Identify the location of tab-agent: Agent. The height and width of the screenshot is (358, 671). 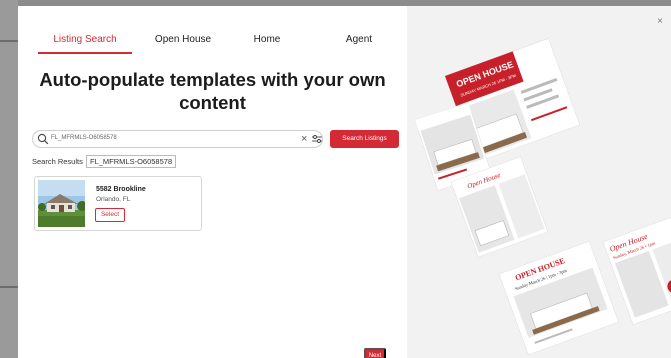
(359, 39).